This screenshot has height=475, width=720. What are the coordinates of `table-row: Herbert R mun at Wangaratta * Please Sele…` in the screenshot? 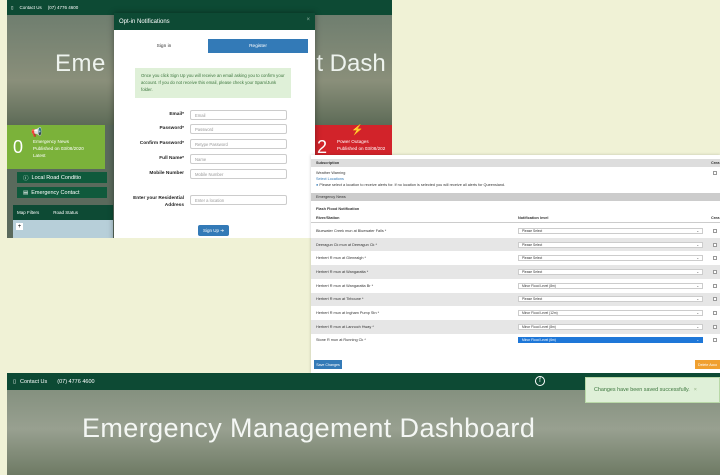 It's located at (515, 272).